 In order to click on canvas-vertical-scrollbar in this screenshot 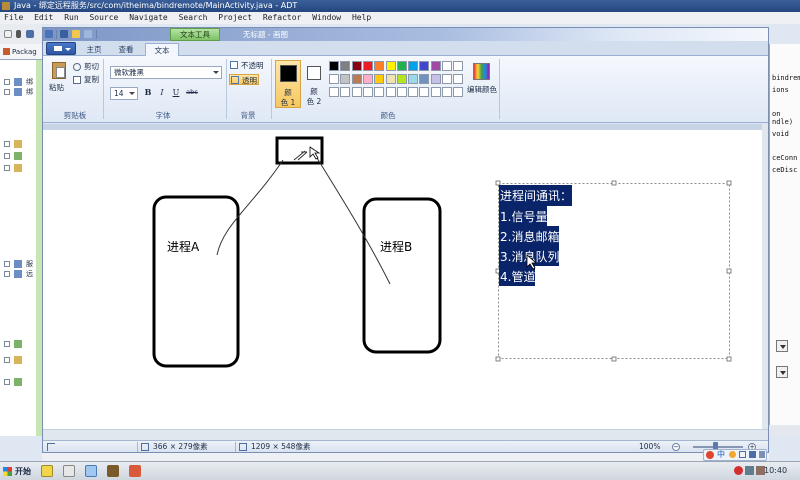, I will do `click(765, 276)`.